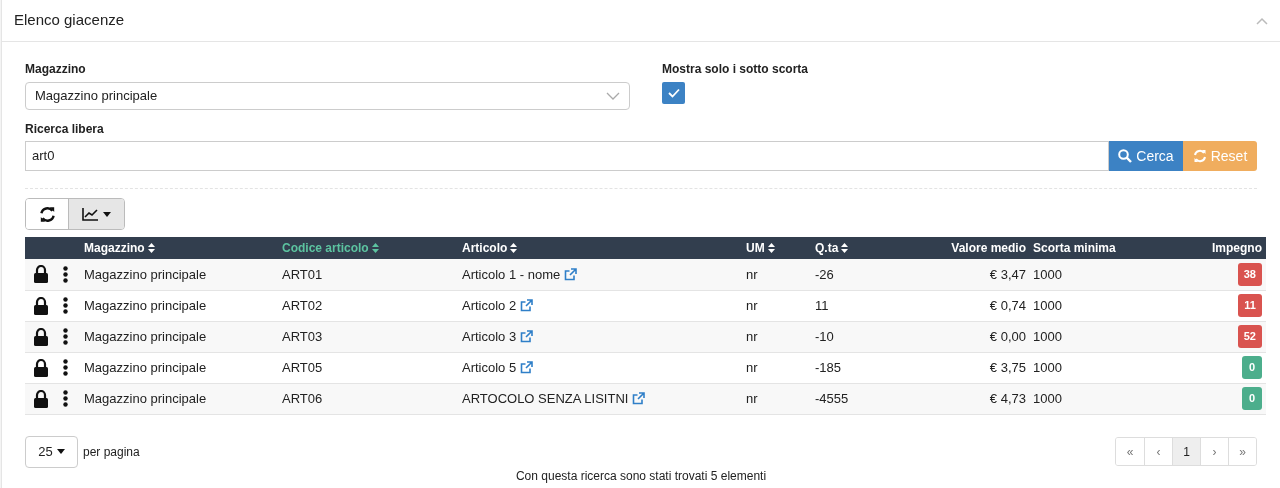 The height and width of the screenshot is (488, 1280). I want to click on table-cell: -10, so click(824, 336).